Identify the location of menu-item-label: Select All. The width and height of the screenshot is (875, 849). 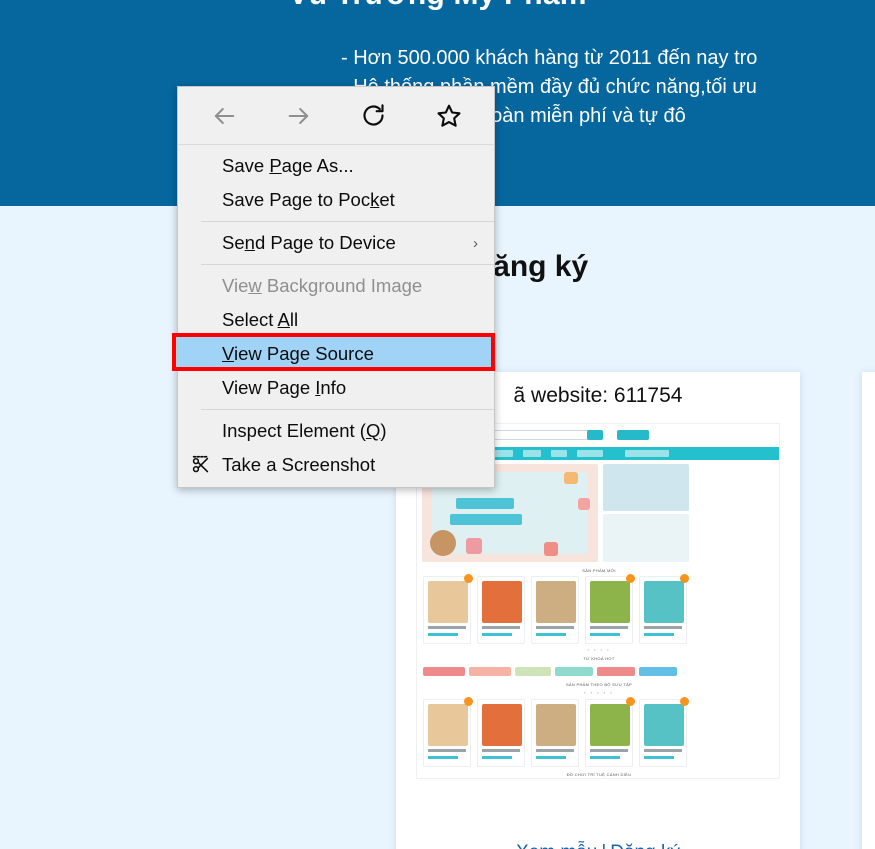
(260, 319).